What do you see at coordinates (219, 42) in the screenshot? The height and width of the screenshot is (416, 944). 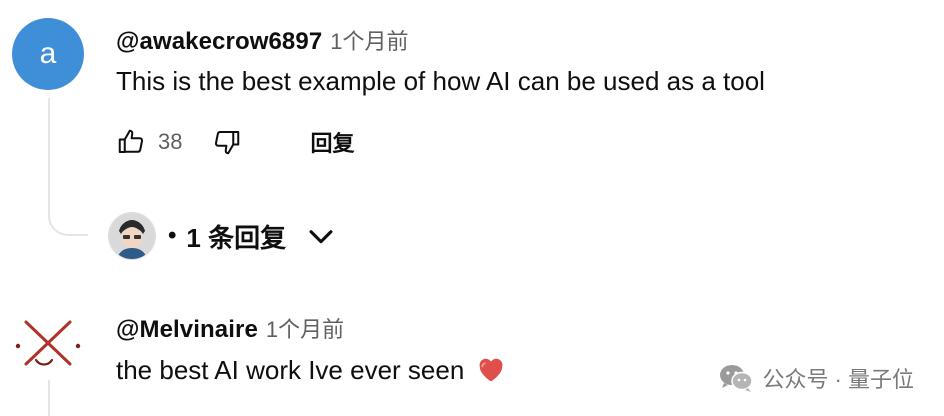 I see `author-handle: @awakecrow6897` at bounding box center [219, 42].